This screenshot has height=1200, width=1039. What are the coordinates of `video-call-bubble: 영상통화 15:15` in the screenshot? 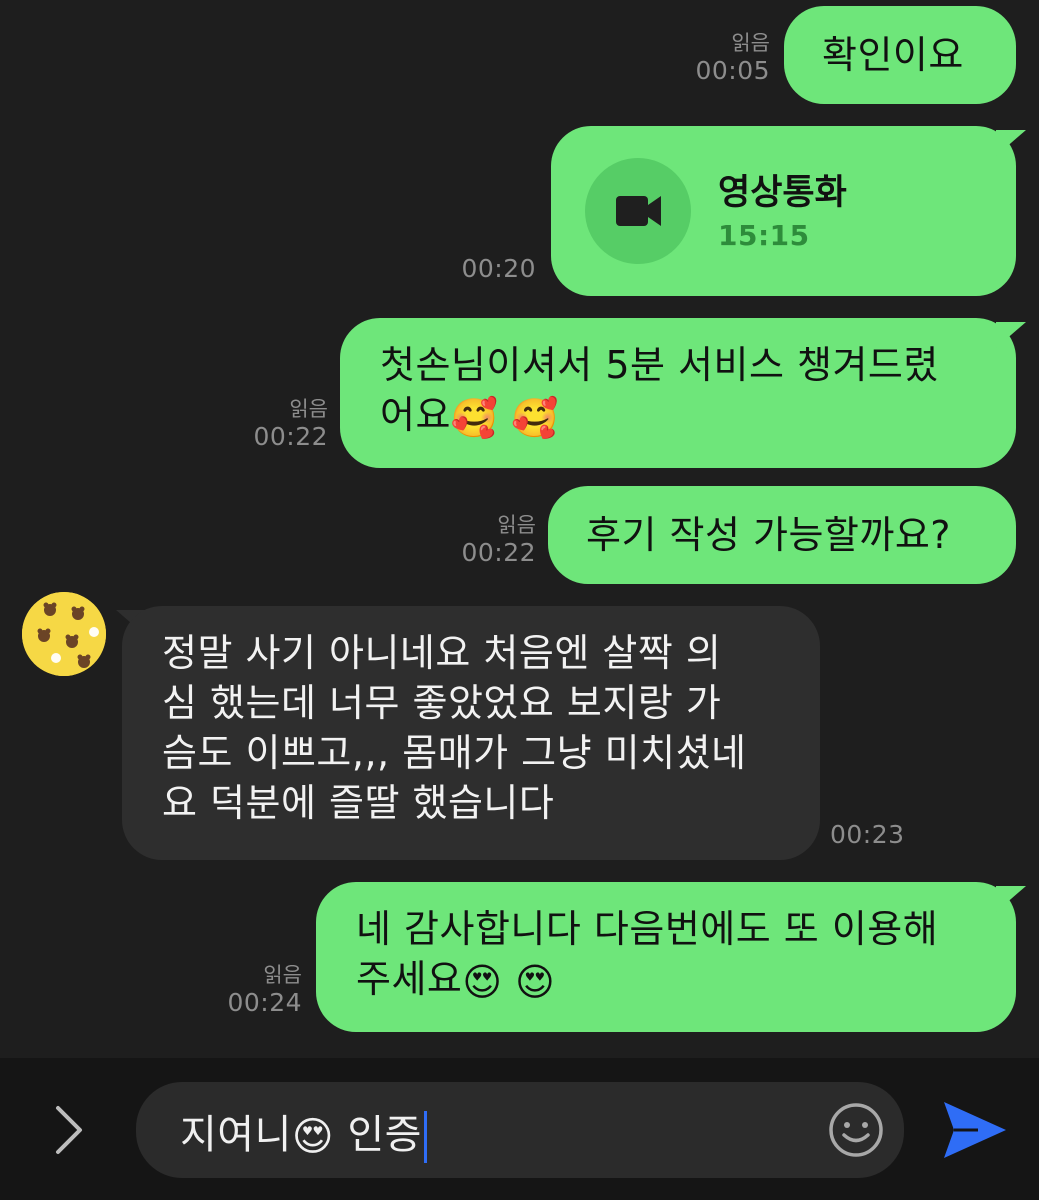 It's located at (783, 211).